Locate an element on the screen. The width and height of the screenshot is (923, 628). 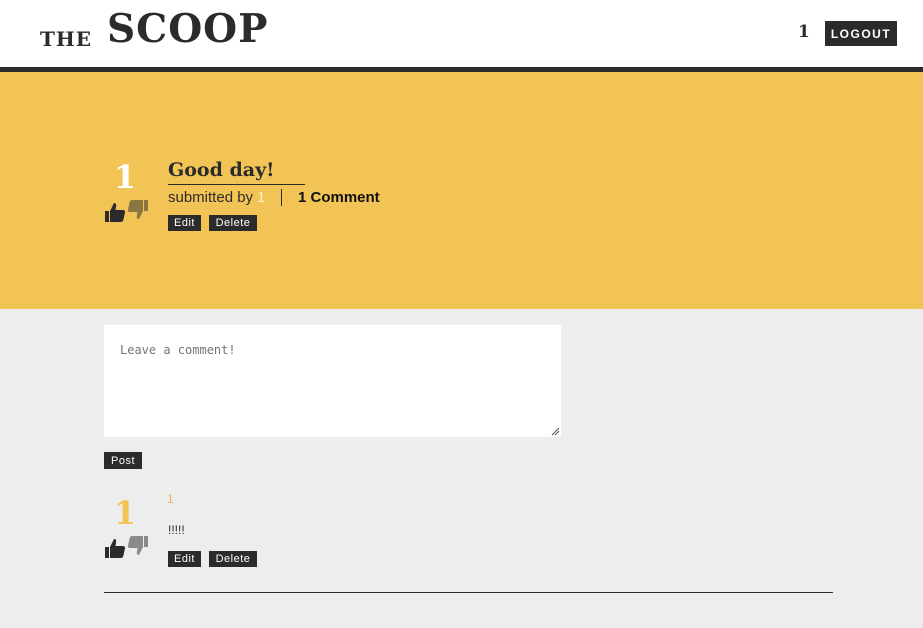
byline-separator is located at coordinates (281, 197).